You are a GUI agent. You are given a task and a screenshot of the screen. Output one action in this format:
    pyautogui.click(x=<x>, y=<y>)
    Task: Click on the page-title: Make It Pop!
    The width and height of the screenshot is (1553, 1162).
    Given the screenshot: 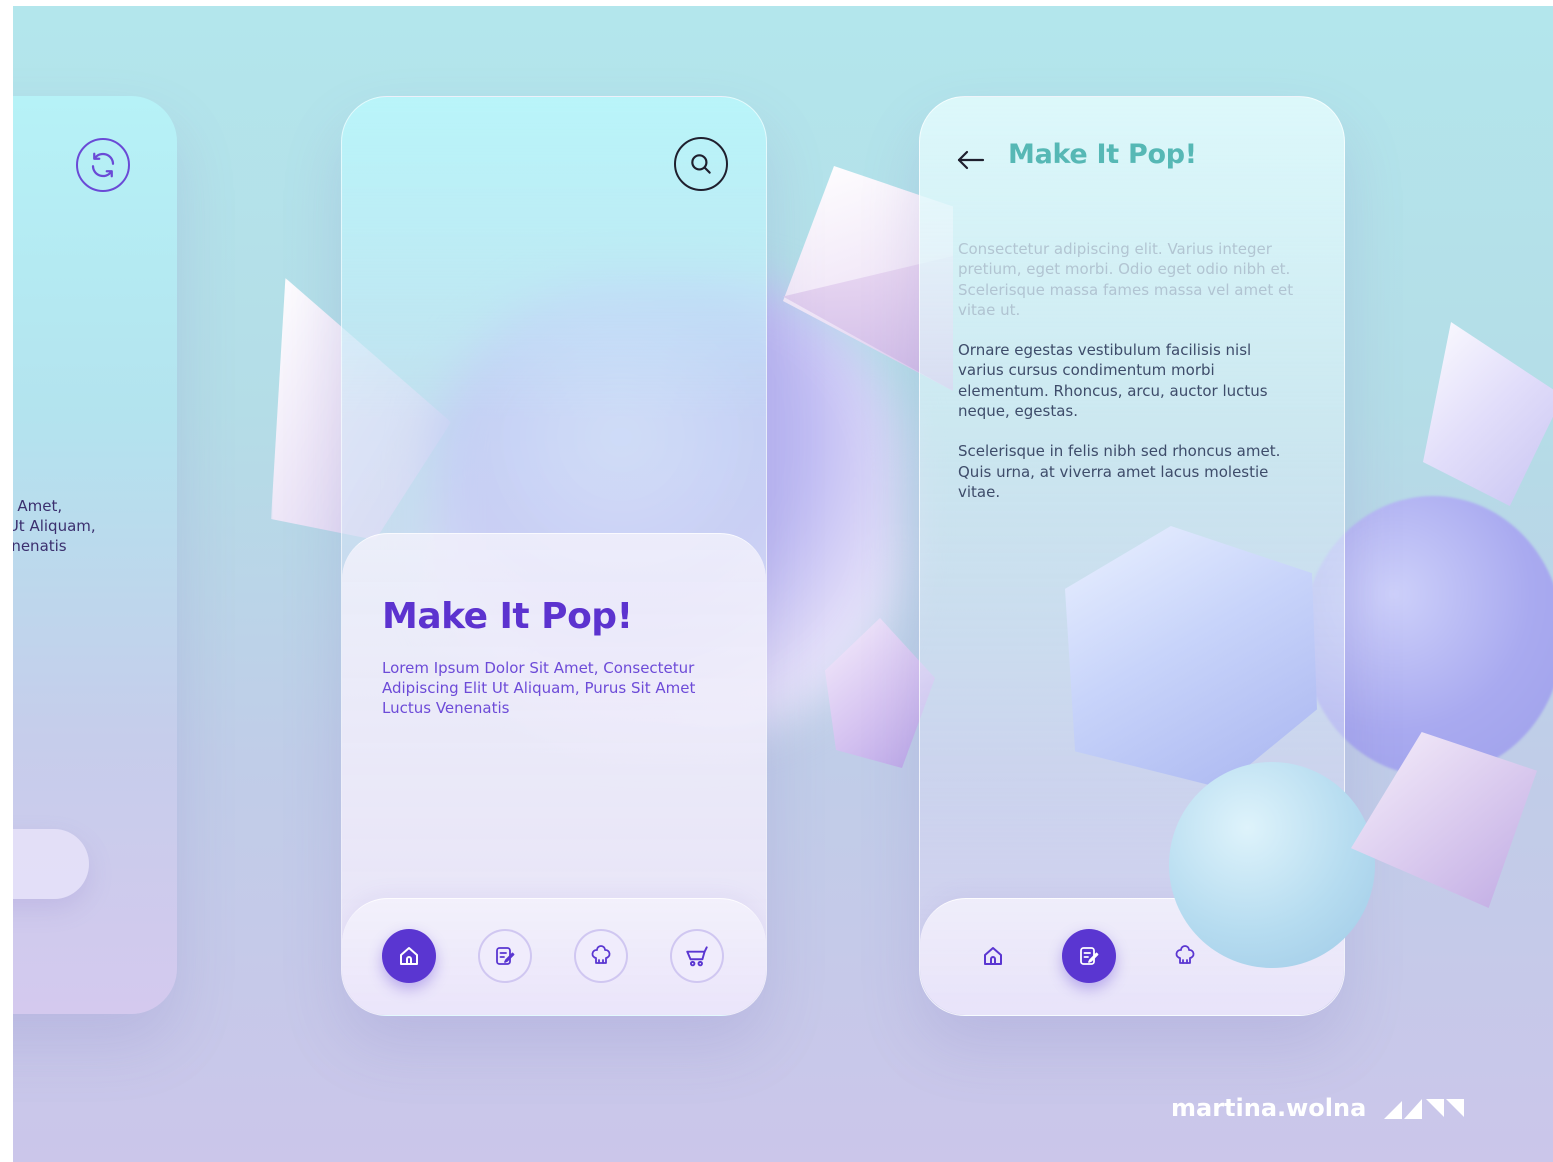 What is the action you would take?
    pyautogui.click(x=507, y=616)
    